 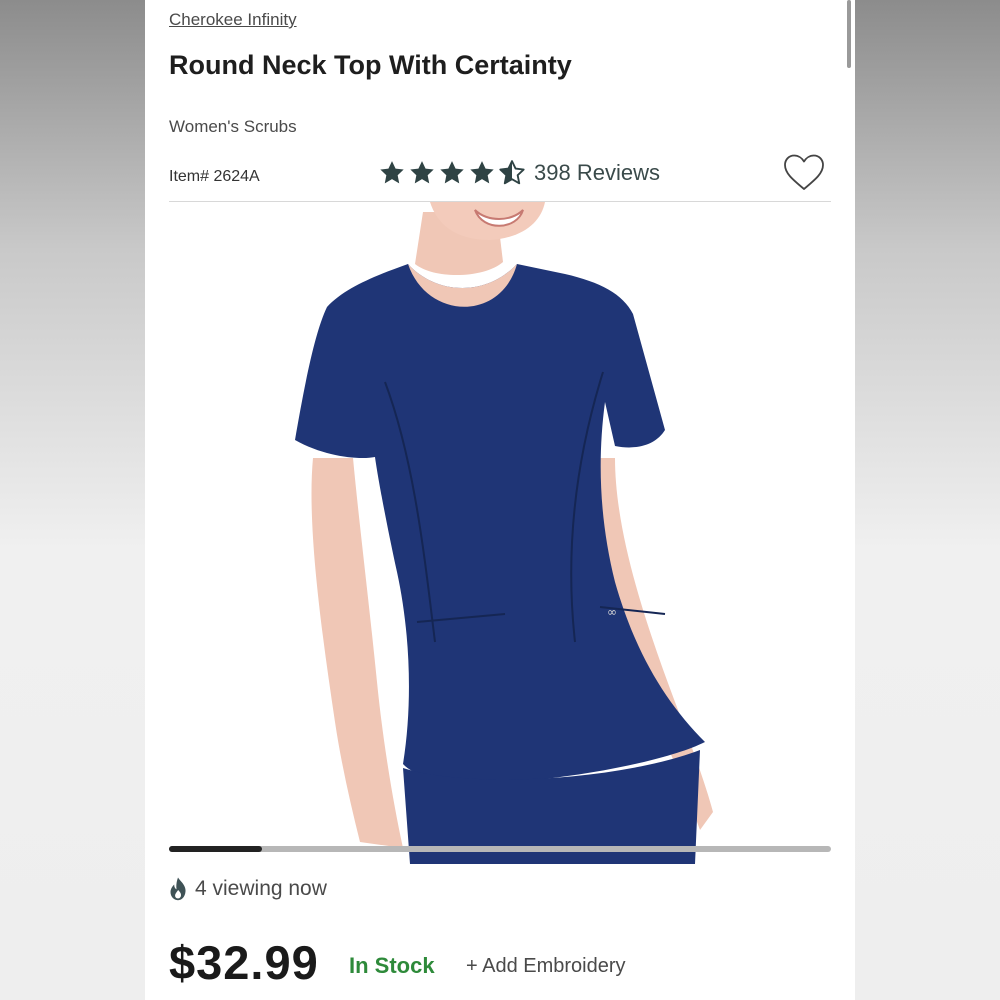 I want to click on viewing-now: 4 viewing now, so click(x=248, y=889).